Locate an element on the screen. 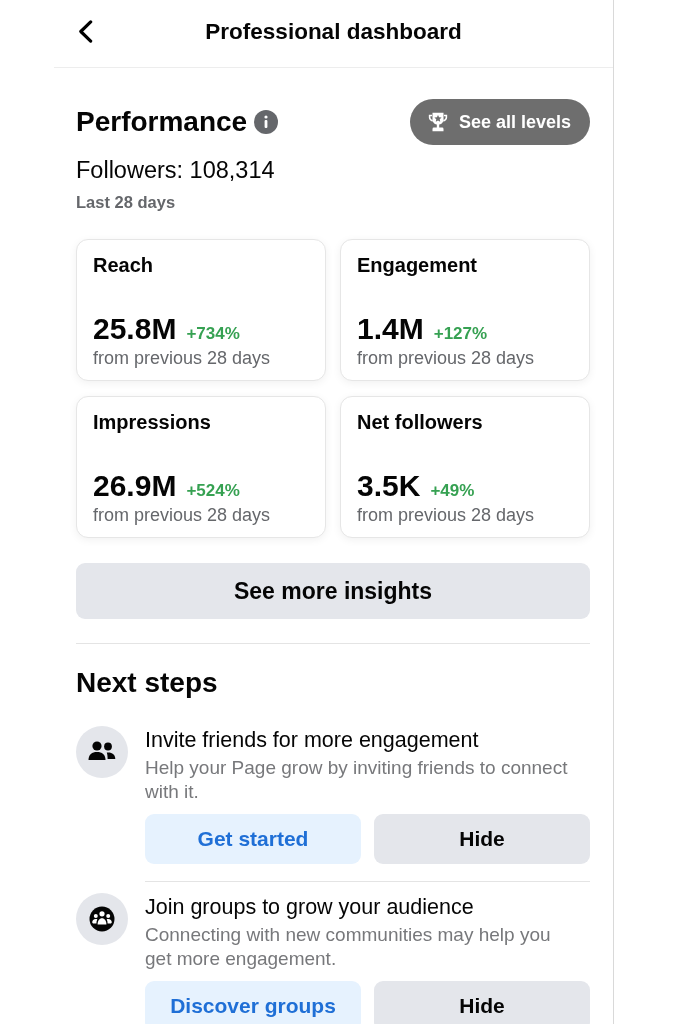 Image resolution: width=683 pixels, height=1024 pixels. back-button is located at coordinates (85, 31).